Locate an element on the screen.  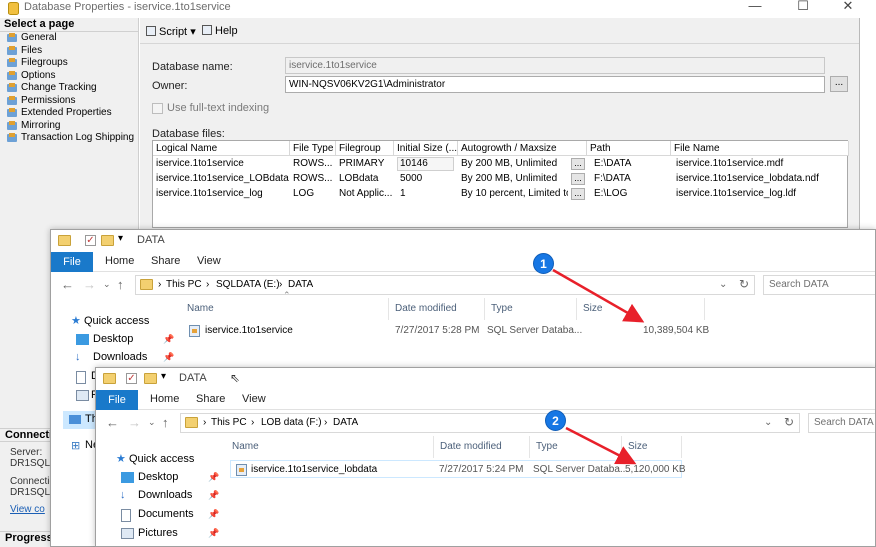
fulltext-checkbox is located at coordinates (157, 108).